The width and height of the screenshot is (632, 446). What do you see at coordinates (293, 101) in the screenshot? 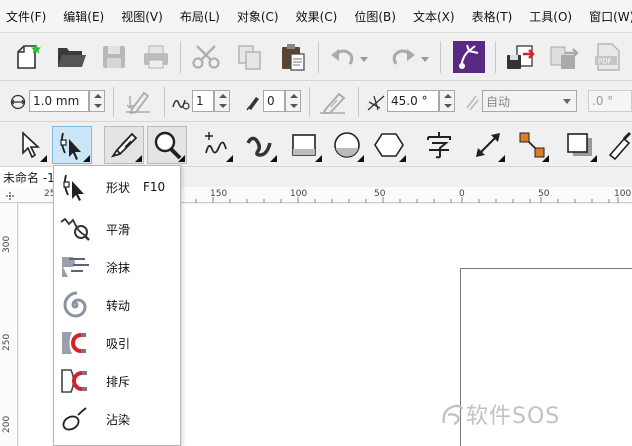
I see `pressure-spinner` at bounding box center [293, 101].